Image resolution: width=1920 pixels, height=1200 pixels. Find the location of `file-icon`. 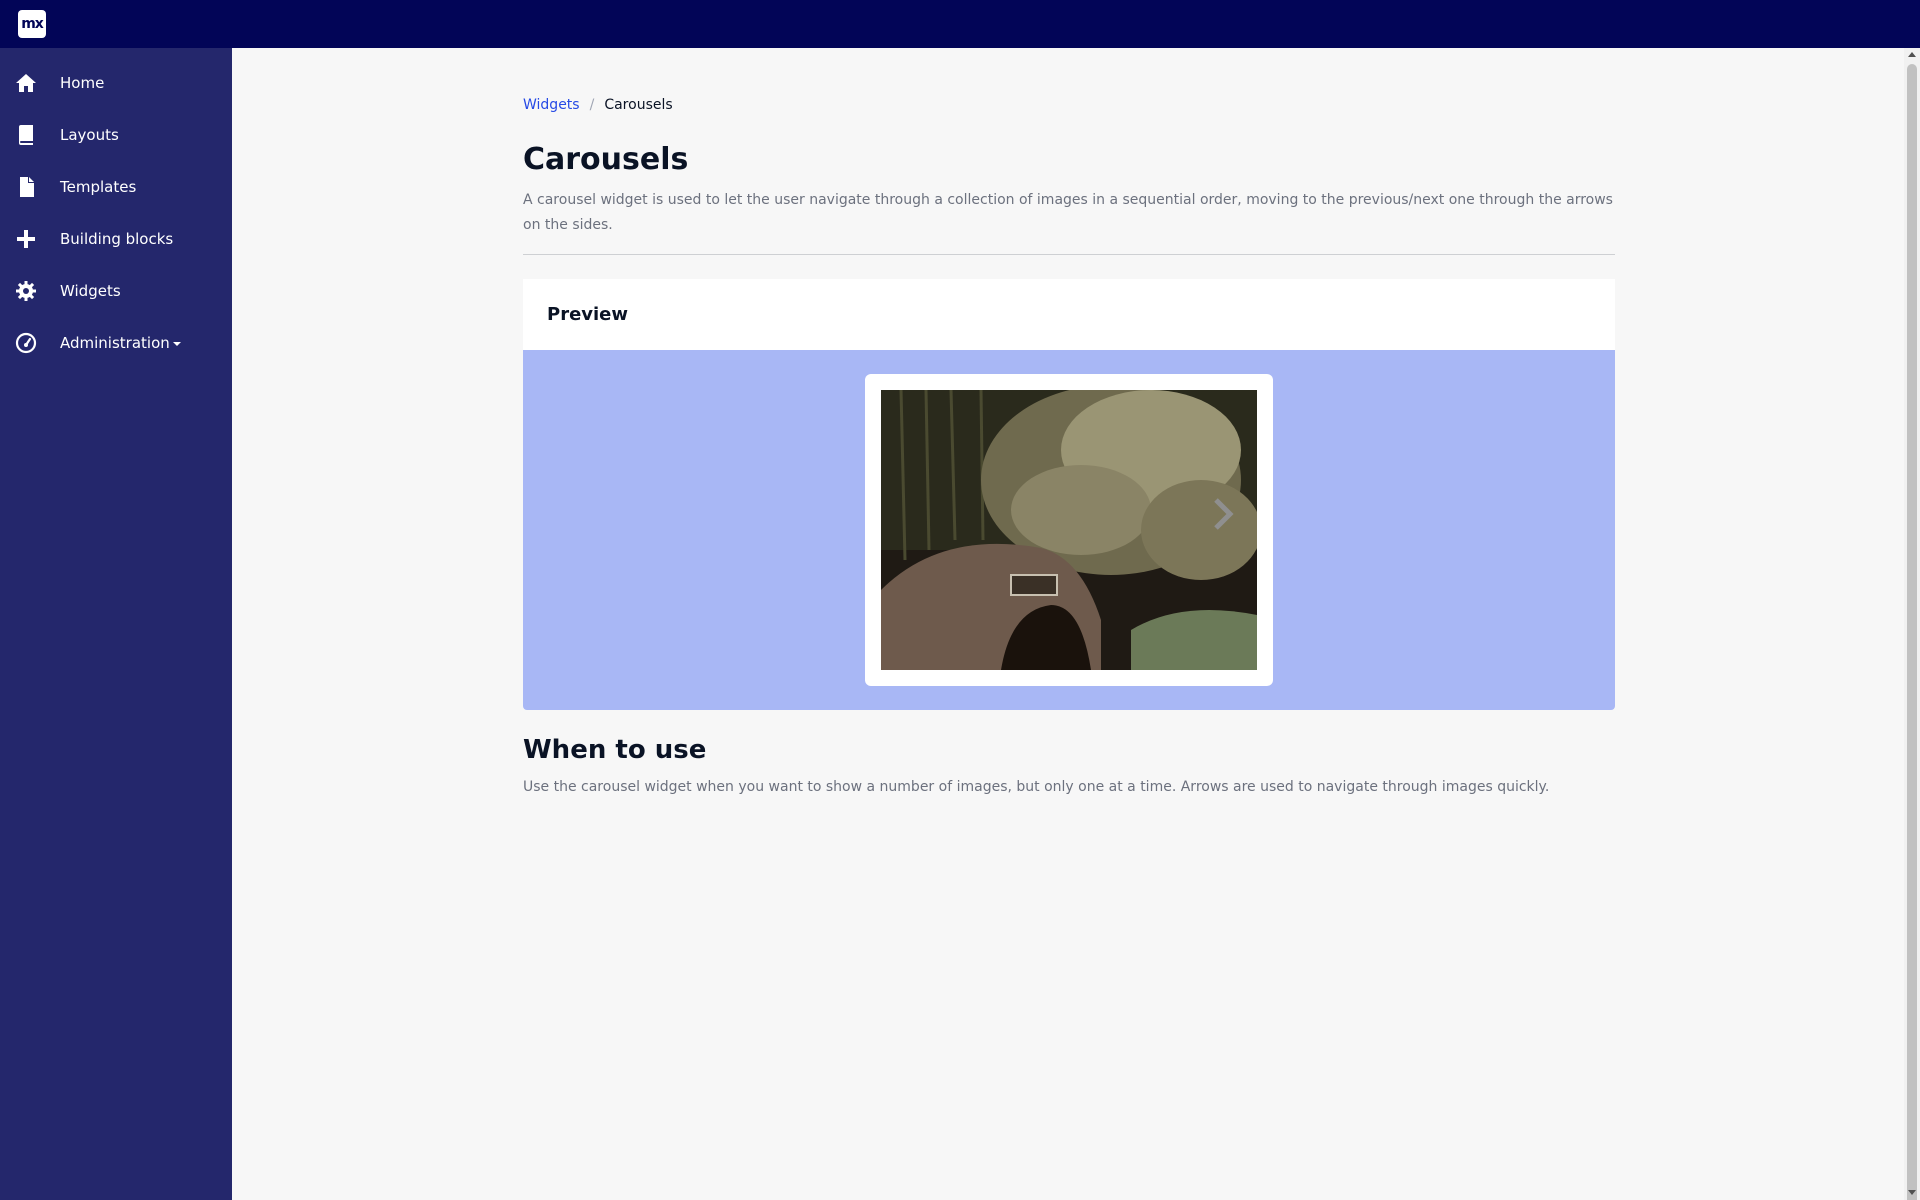

file-icon is located at coordinates (26, 187).